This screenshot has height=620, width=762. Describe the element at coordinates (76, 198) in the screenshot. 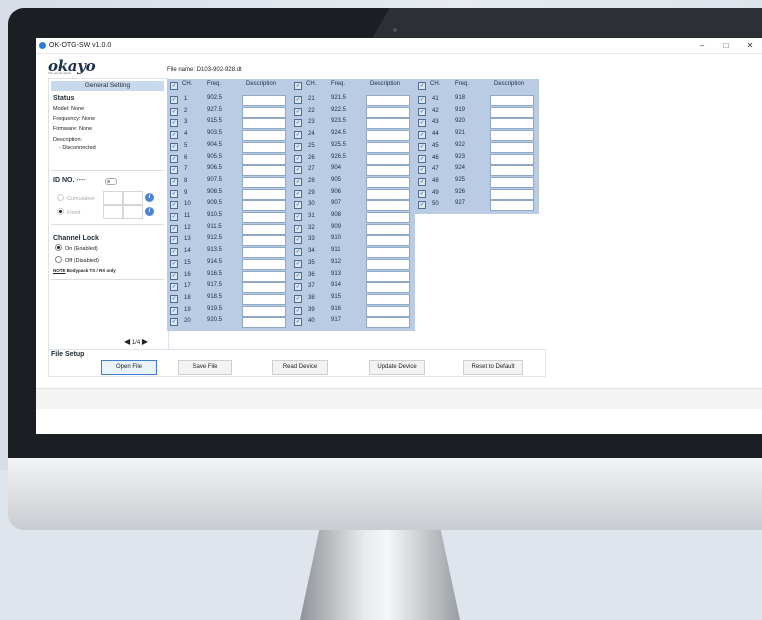

I see `cumulative-option: Cumulative` at that location.